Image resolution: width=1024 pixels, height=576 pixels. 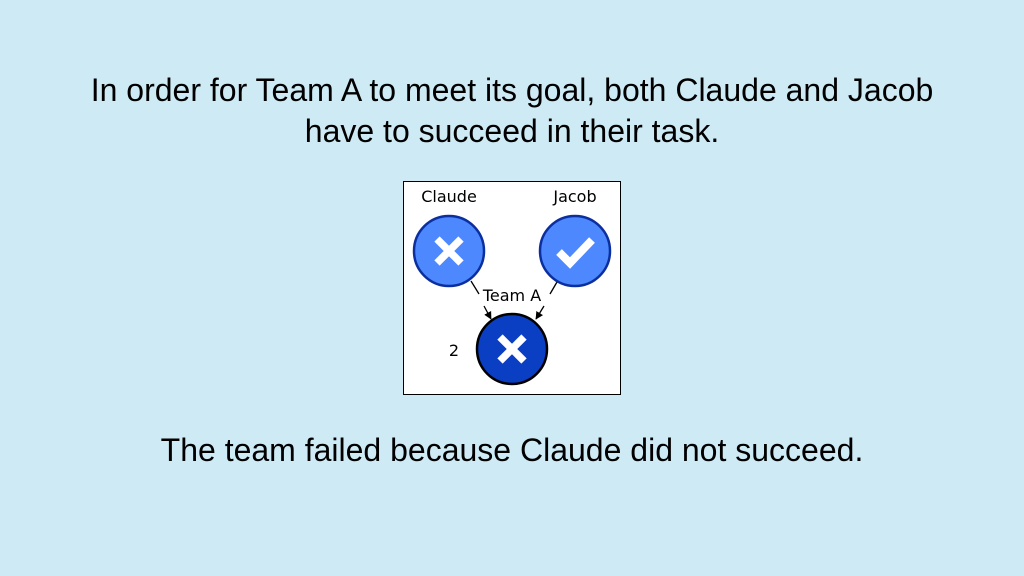 I want to click on team-threshold: 2, so click(x=454, y=350).